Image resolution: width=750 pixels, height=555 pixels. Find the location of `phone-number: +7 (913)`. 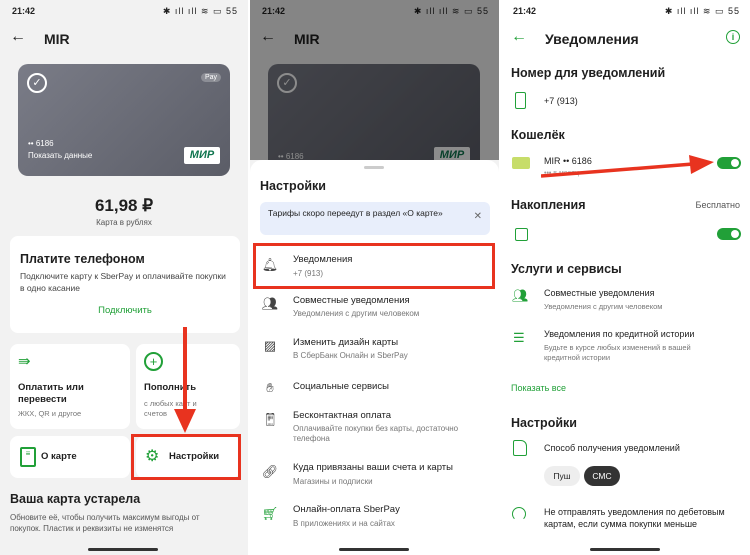

phone-number: +7 (913) is located at coordinates (561, 101).